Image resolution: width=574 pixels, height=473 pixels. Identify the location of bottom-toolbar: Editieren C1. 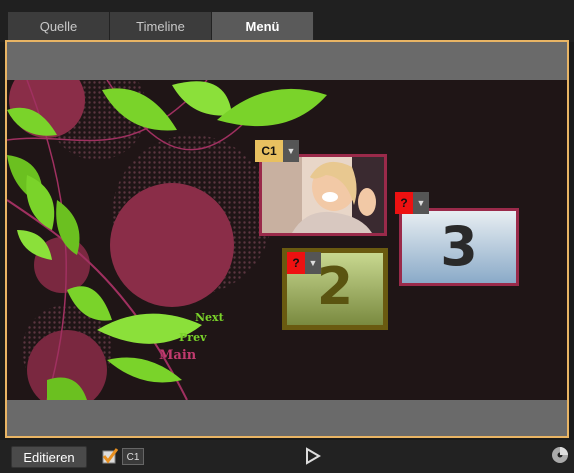
(287, 456).